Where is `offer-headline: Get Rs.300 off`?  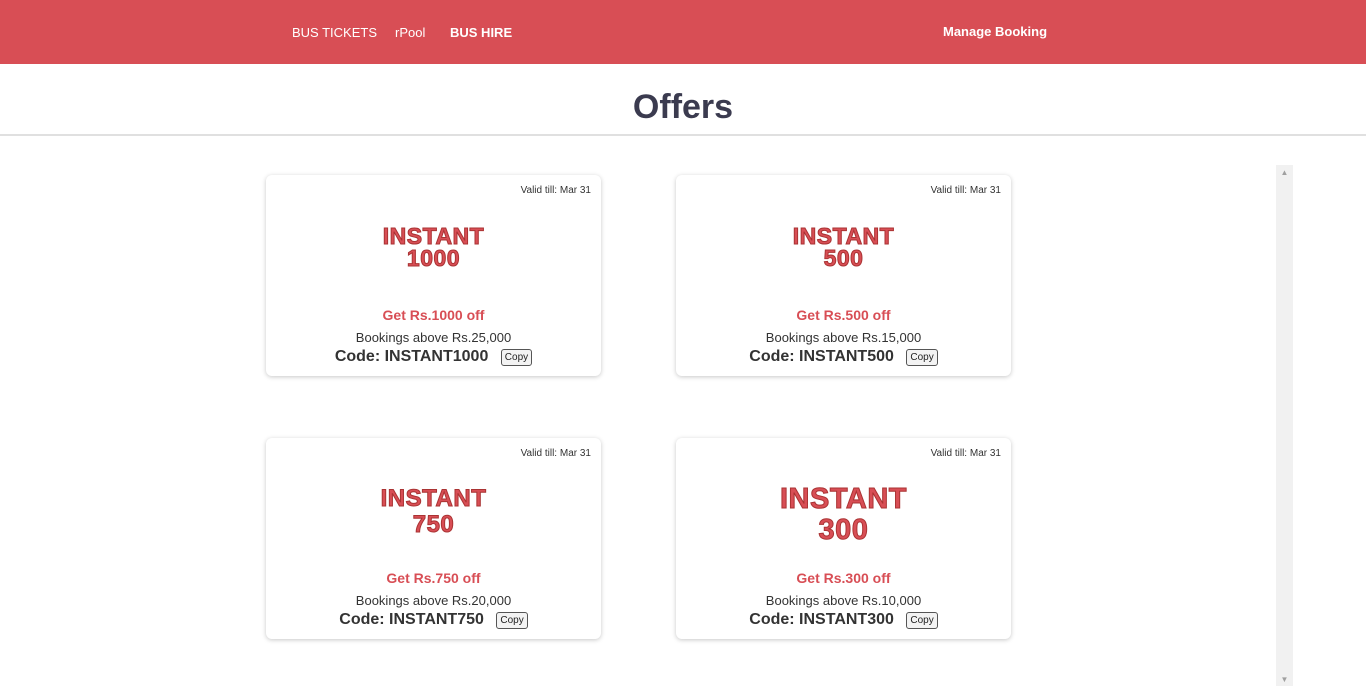
offer-headline: Get Rs.300 off is located at coordinates (843, 578).